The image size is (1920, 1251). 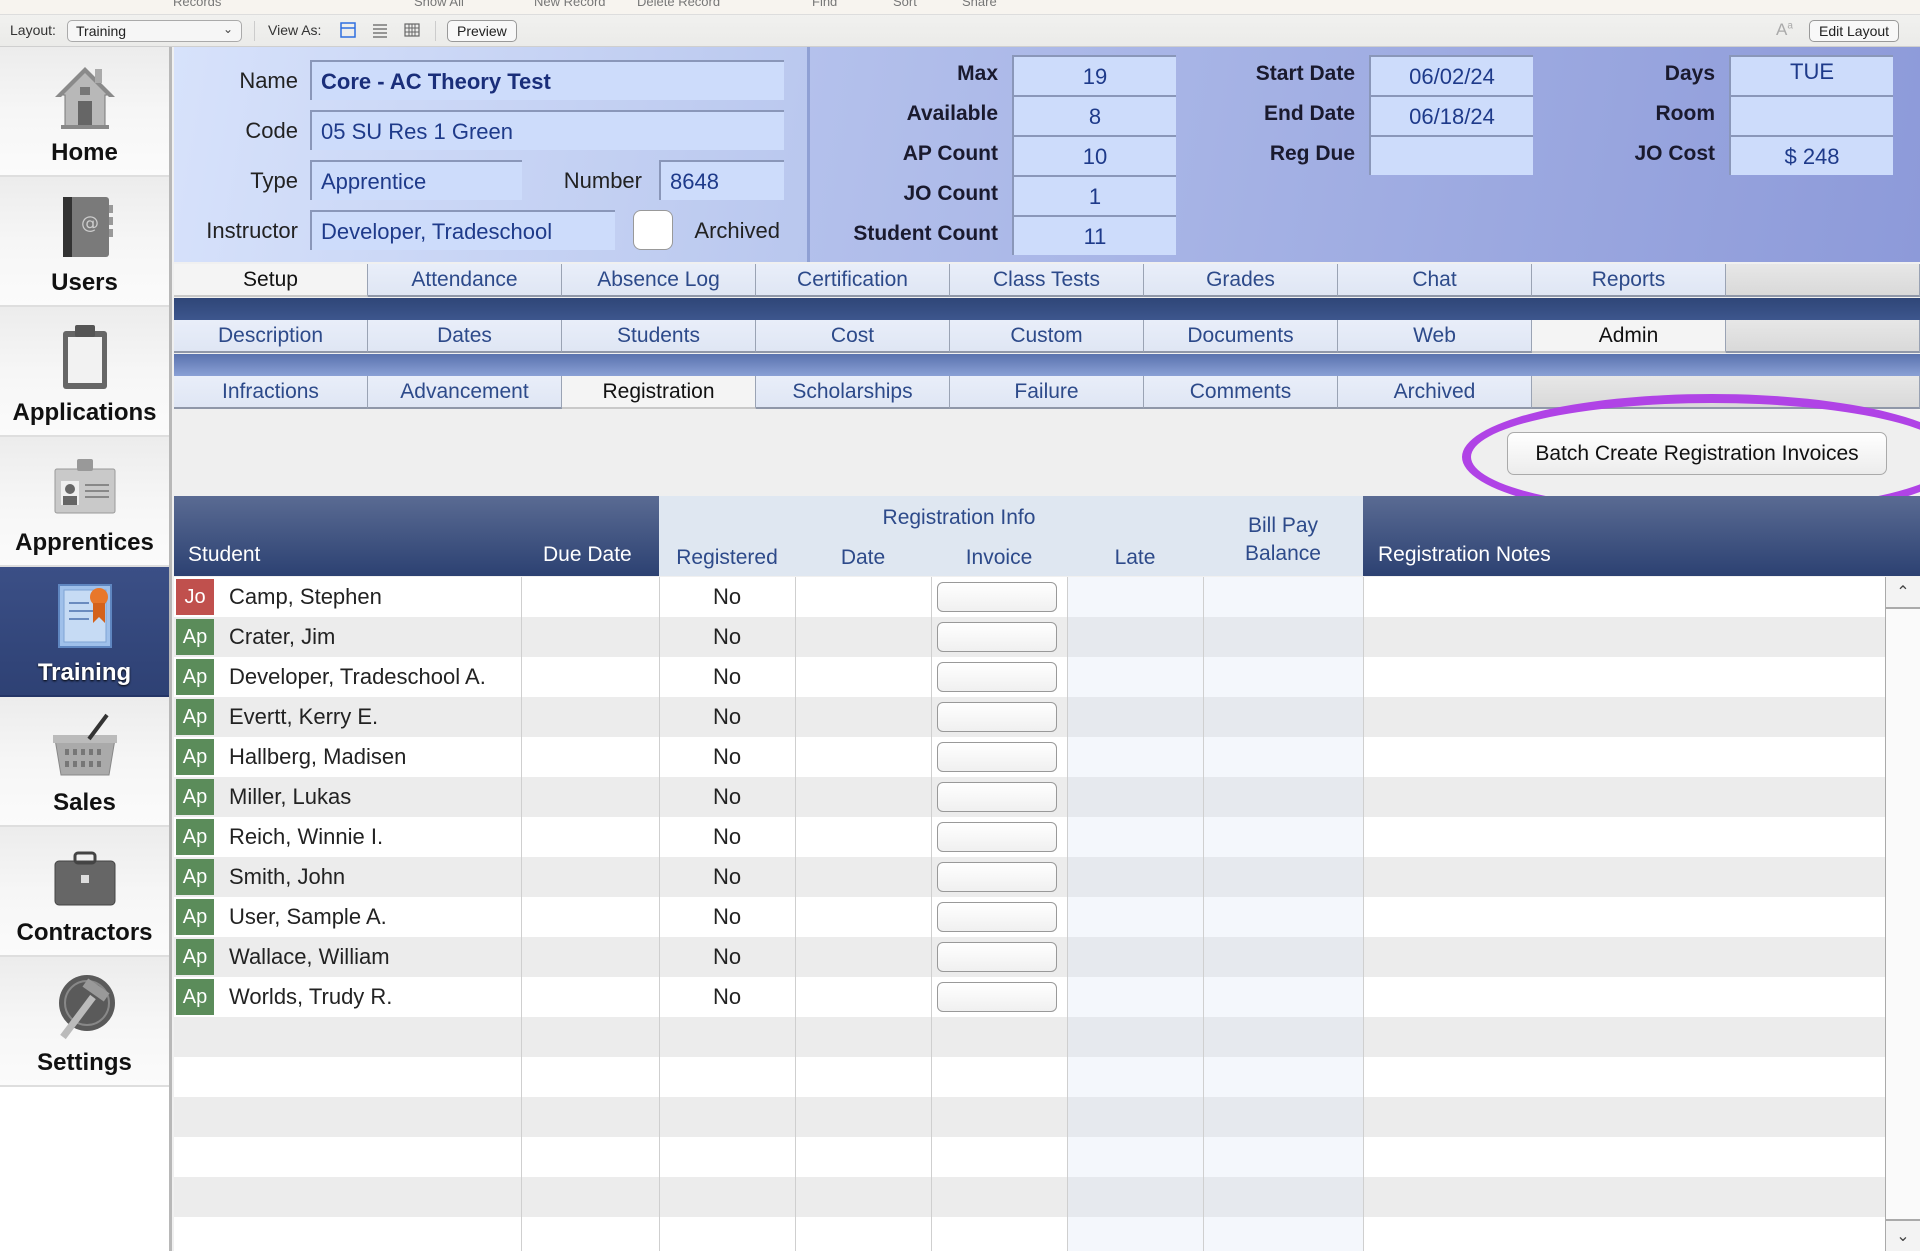 What do you see at coordinates (1451, 75) in the screenshot?
I see `start-date-field: 06/02/24` at bounding box center [1451, 75].